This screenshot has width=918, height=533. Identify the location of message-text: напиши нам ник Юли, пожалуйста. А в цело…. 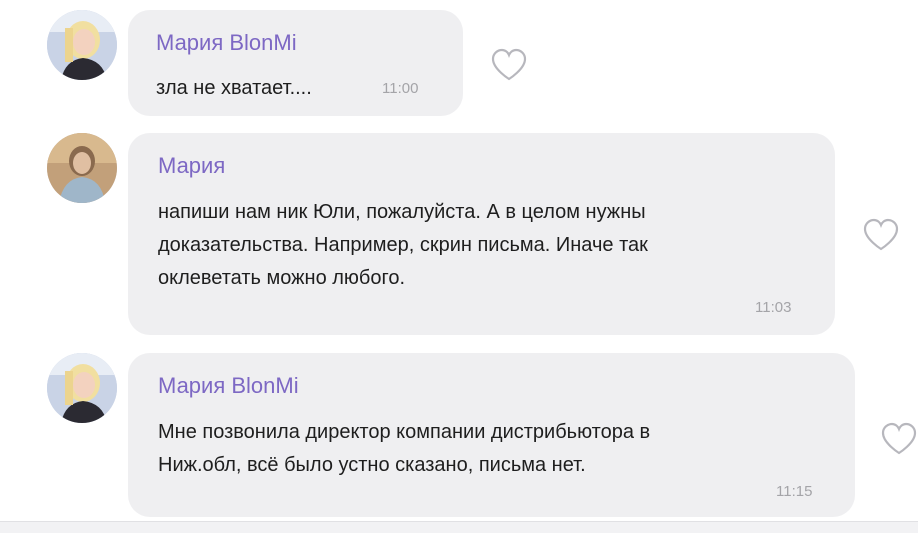
(403, 245).